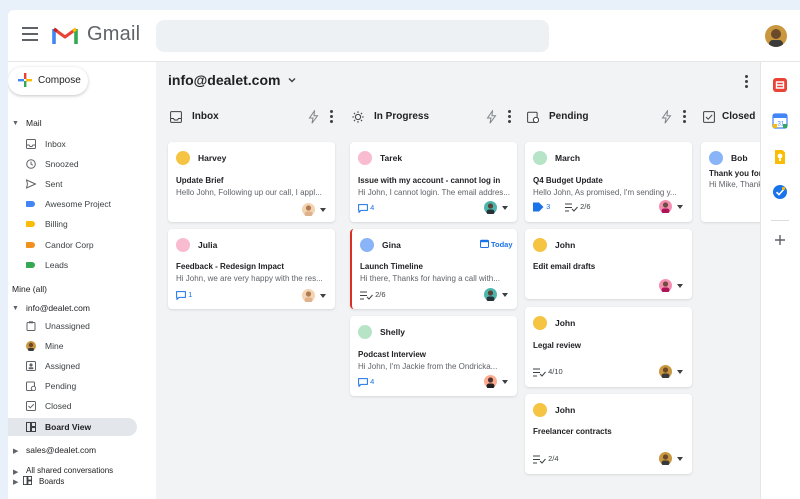 The image size is (800, 499). What do you see at coordinates (78, 326) in the screenshot?
I see `sidebar-item-unassigned: Unassigned` at bounding box center [78, 326].